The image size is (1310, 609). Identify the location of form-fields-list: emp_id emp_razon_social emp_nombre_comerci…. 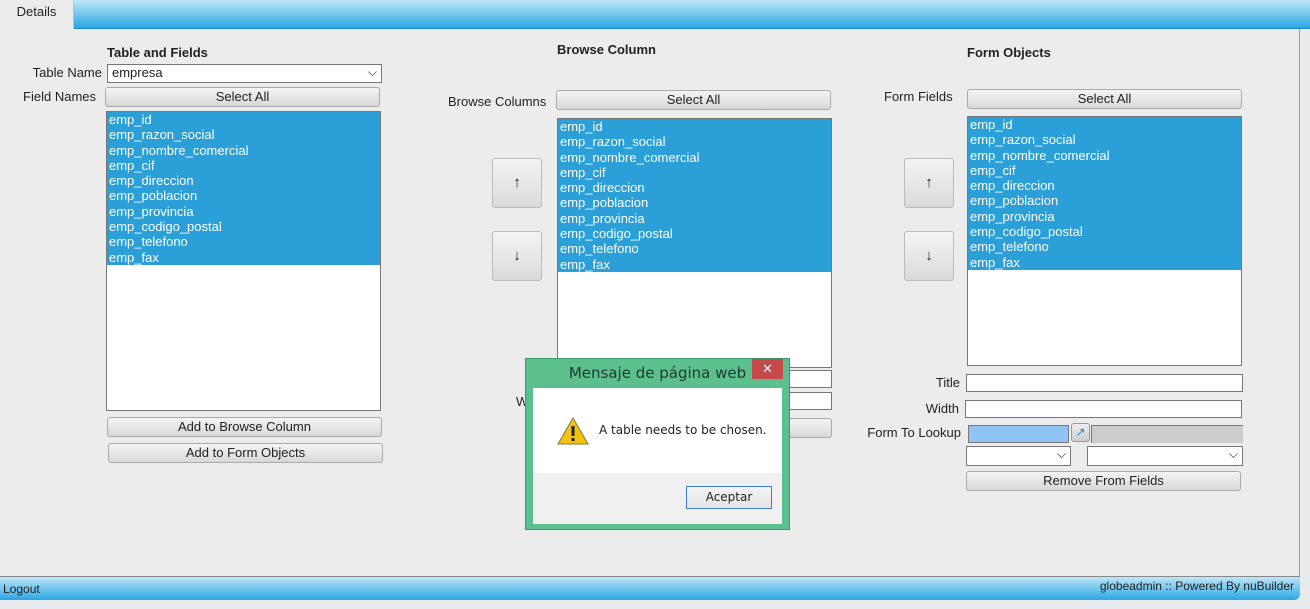
(1104, 241).